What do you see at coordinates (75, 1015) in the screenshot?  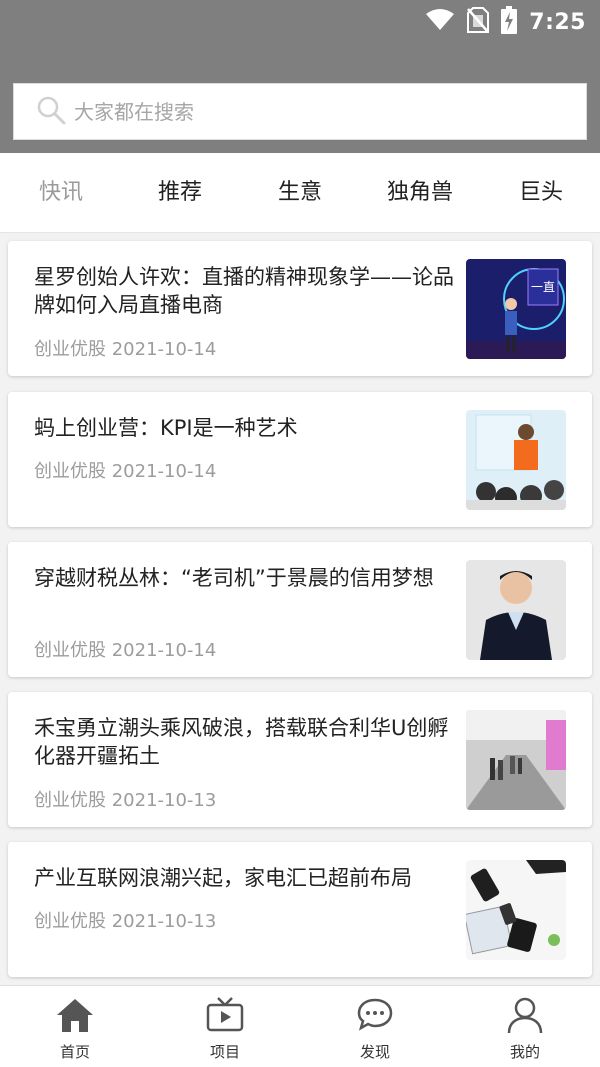 I see `home-icon` at bounding box center [75, 1015].